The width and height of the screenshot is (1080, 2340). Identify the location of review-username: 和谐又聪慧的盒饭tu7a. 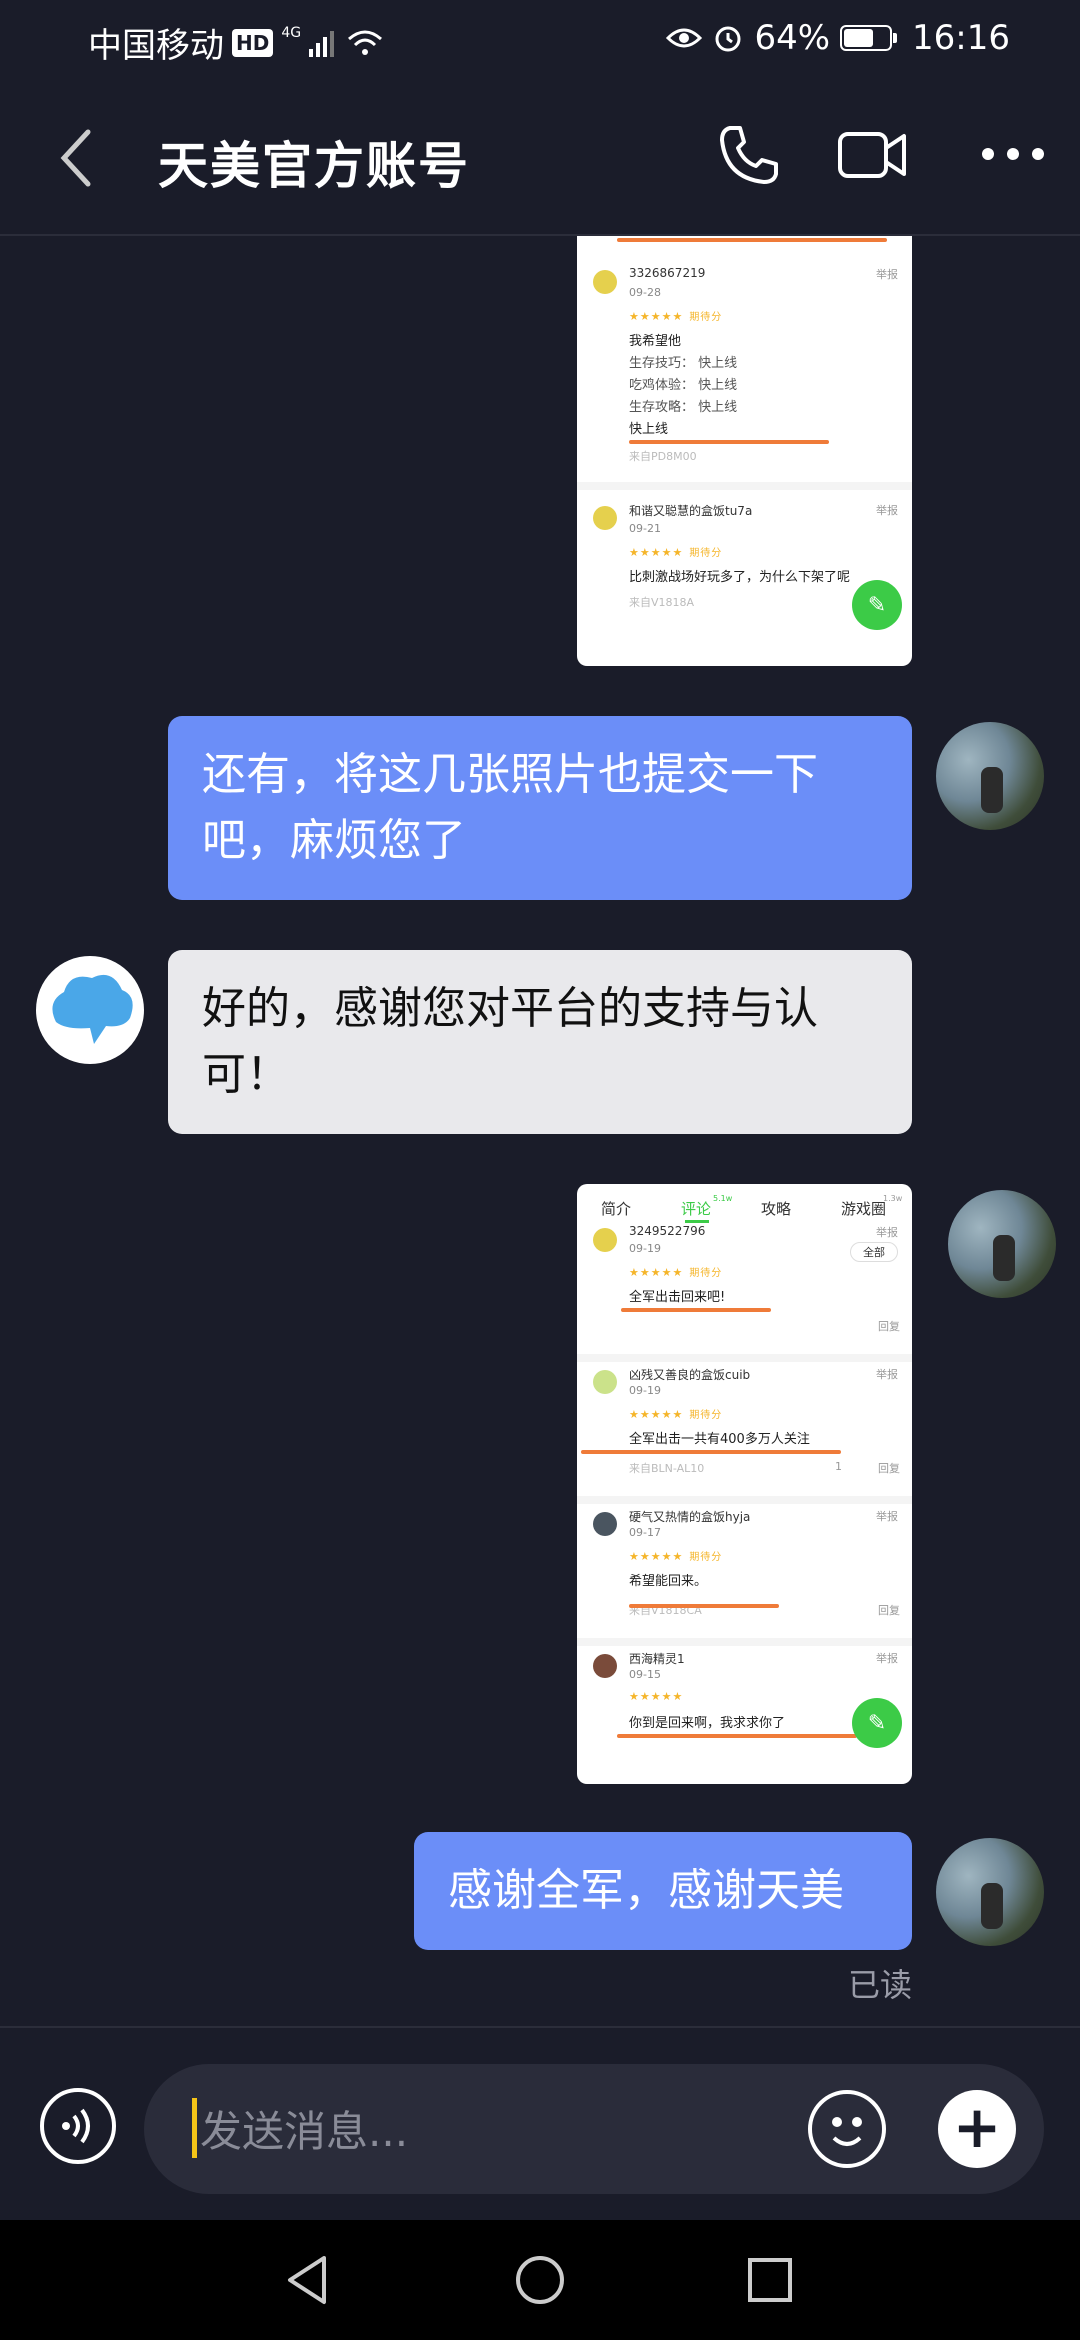
(691, 511).